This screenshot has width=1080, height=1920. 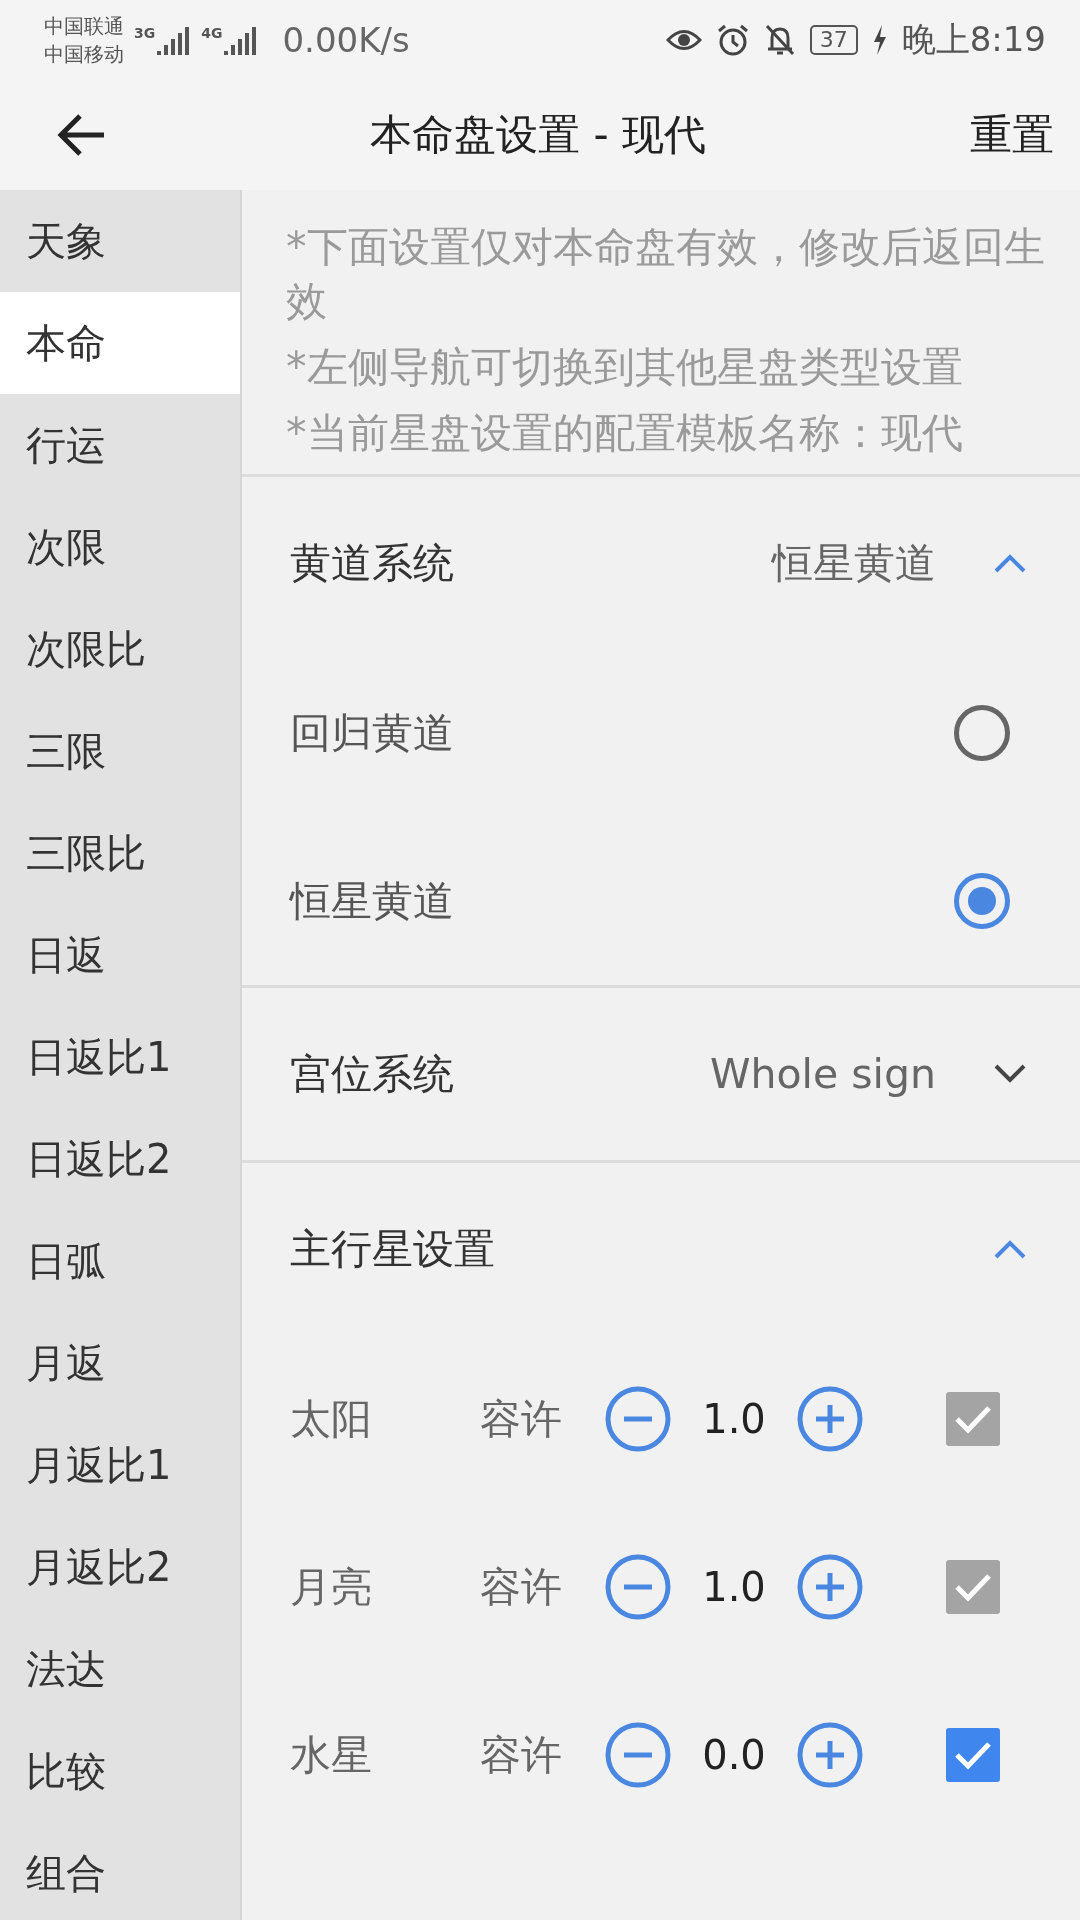 What do you see at coordinates (1012, 135) in the screenshot?
I see `reset-button: 重置` at bounding box center [1012, 135].